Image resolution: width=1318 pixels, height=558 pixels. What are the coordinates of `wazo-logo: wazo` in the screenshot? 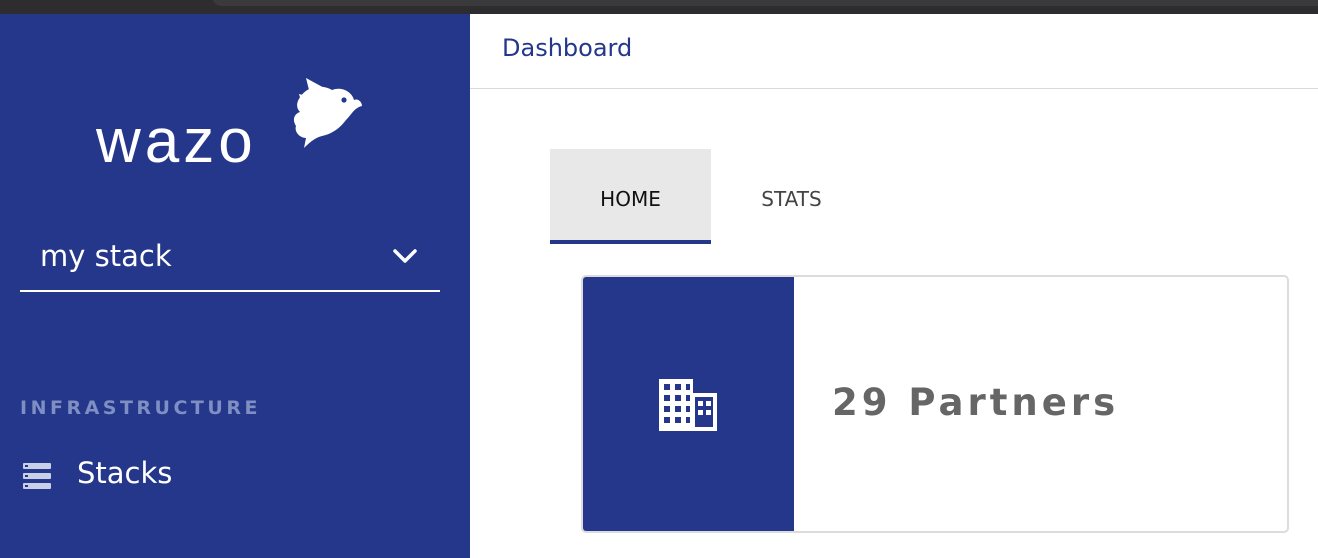 It's located at (229, 123).